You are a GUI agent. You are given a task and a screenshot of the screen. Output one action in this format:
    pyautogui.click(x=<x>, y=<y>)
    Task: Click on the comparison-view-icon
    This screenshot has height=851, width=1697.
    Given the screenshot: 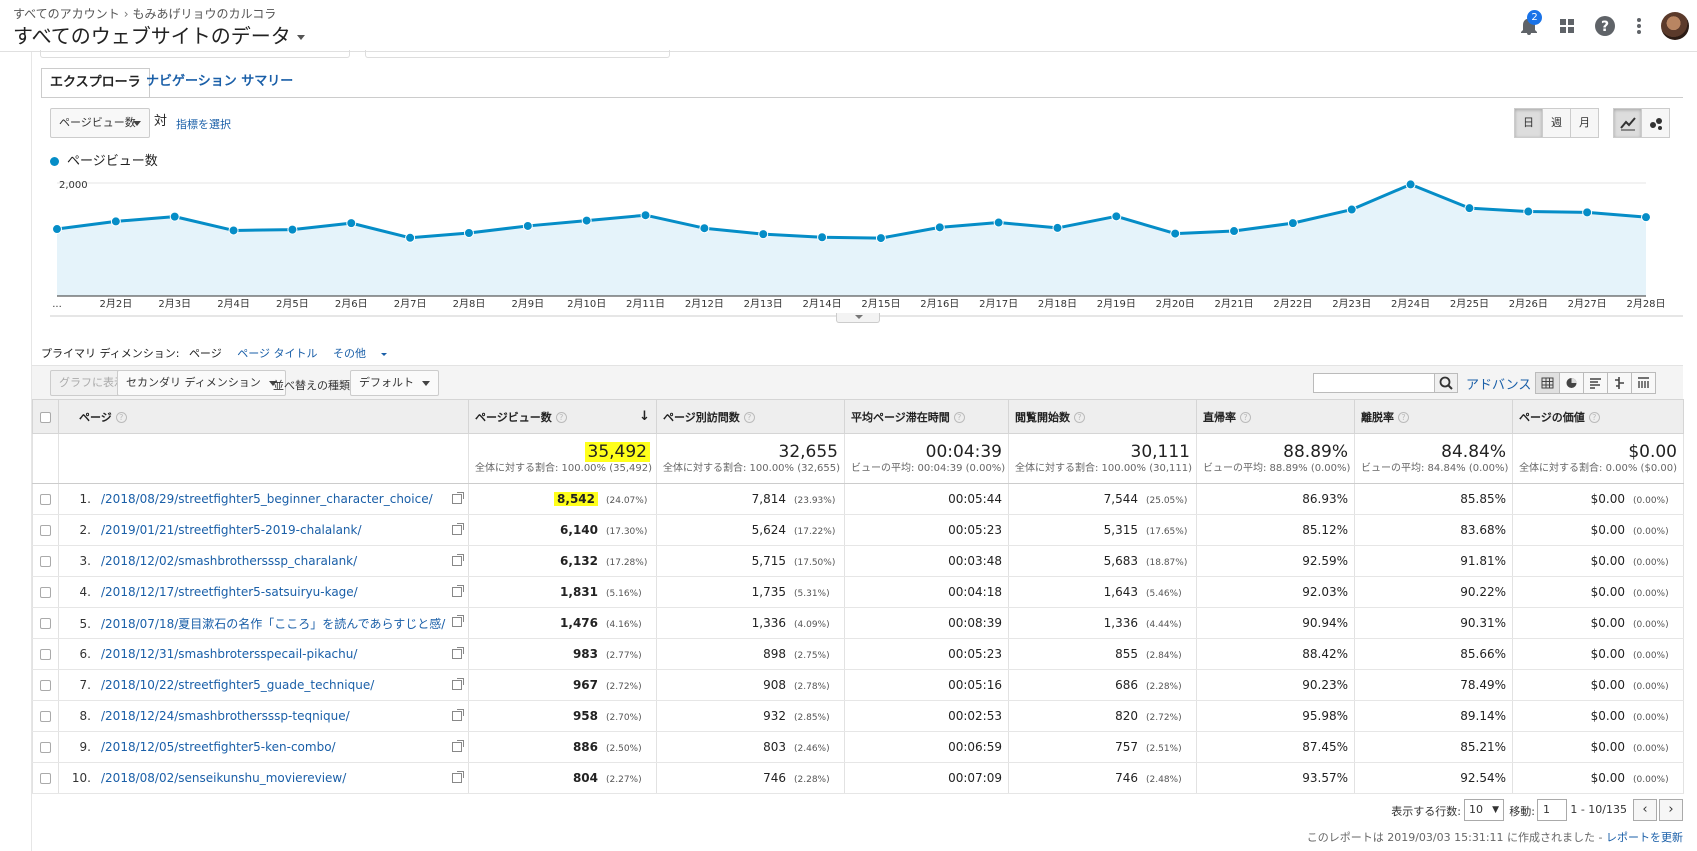 What is the action you would take?
    pyautogui.click(x=1619, y=383)
    